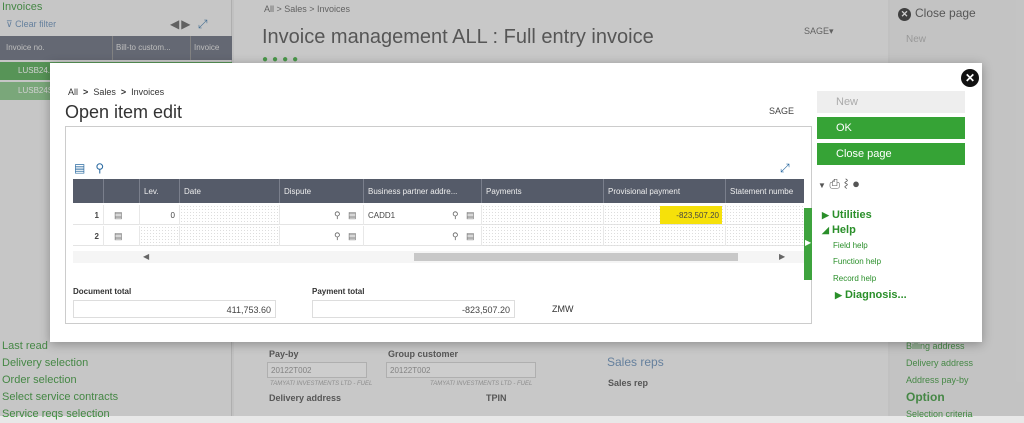 The image size is (1024, 423). I want to click on col-payments: Payments, so click(542, 191).